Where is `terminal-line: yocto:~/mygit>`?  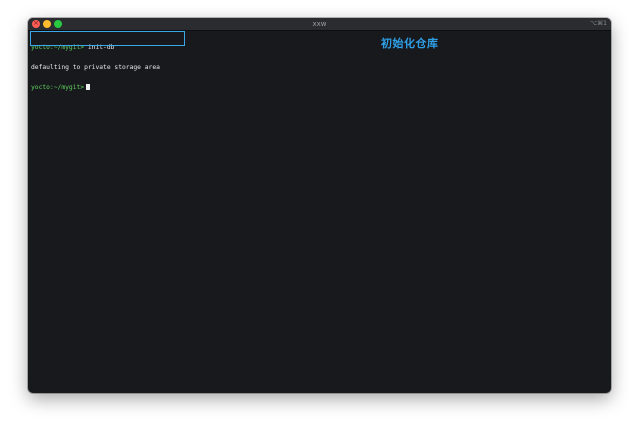
terminal-line: yocto:~/mygit> is located at coordinates (95, 87).